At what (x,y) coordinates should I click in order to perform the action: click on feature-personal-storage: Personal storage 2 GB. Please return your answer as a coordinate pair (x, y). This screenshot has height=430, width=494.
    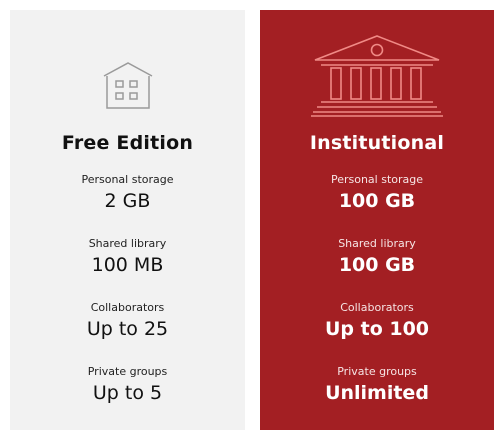
    Looking at the image, I should click on (127, 193).